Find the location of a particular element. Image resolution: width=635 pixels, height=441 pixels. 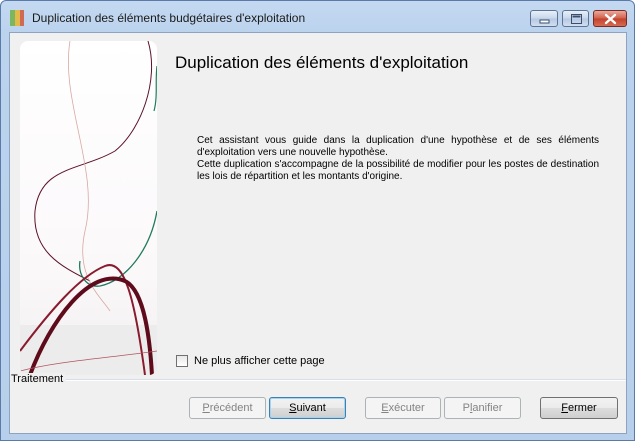

dont-show-again-label: Ne plus afficher cette page is located at coordinates (259, 361).